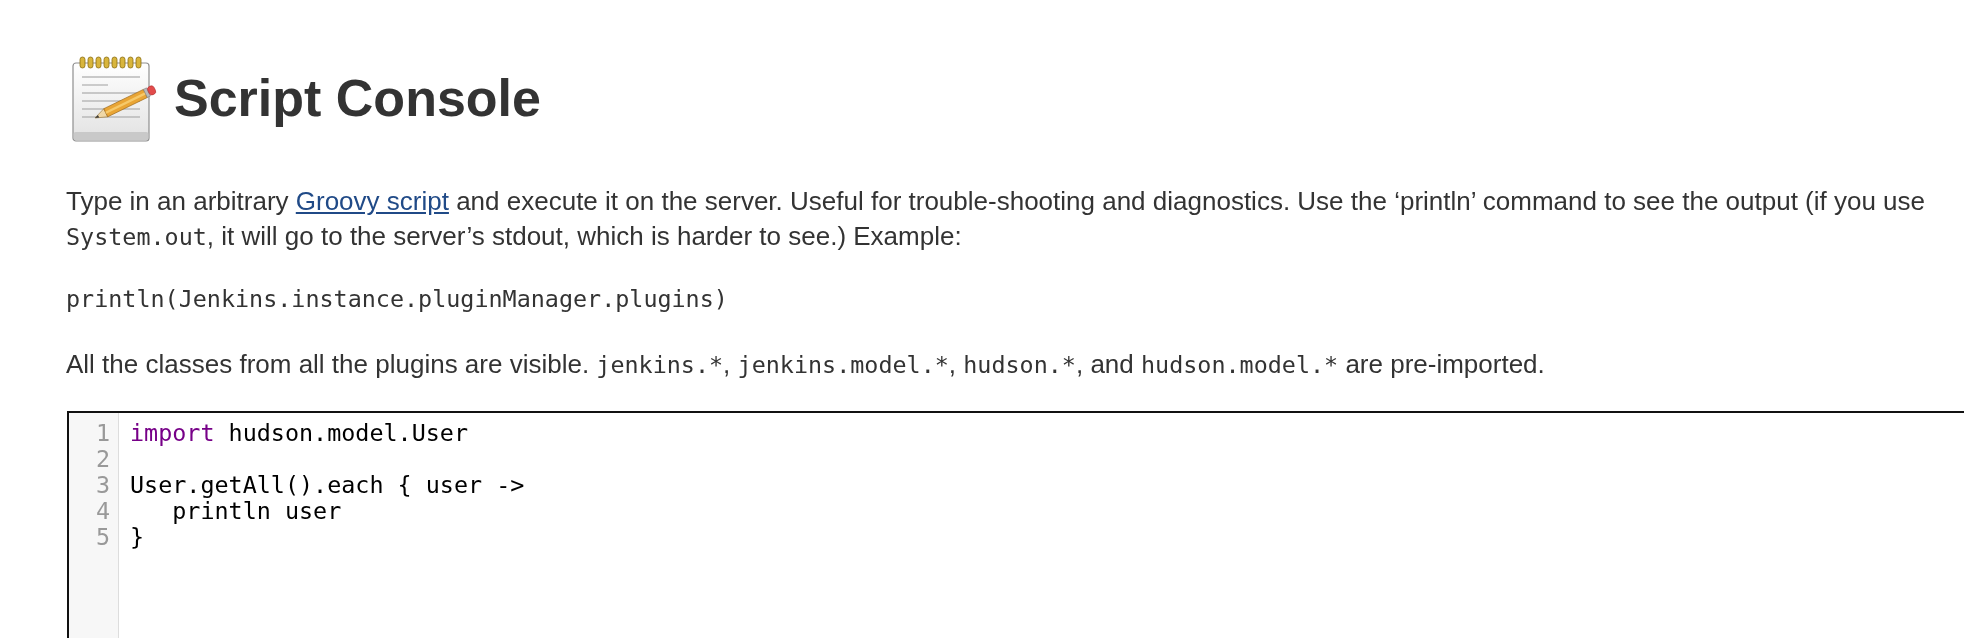  What do you see at coordinates (327, 485) in the screenshot?
I see `code-line: User.getAll().each { user ->` at bounding box center [327, 485].